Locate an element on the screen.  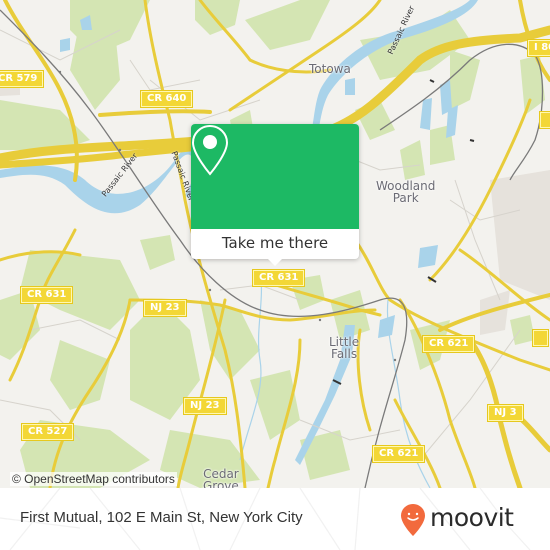
map-attribution: © OpenStreetMap contributors is located at coordinates (93, 479).